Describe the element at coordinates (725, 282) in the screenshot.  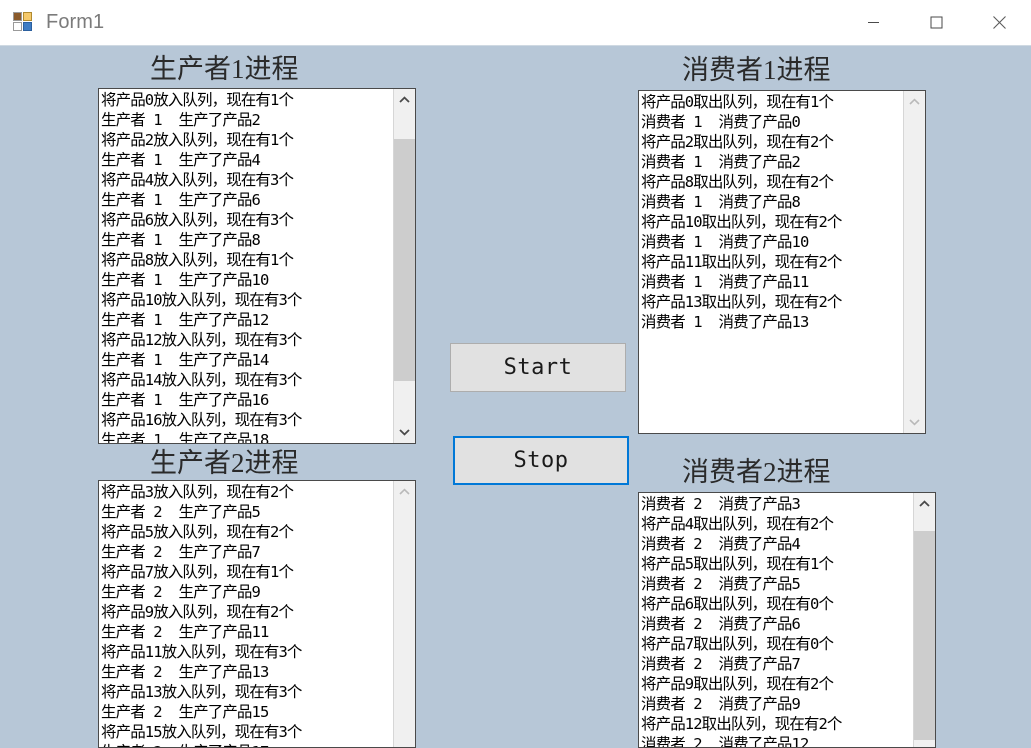
I see `log-line: 消费者 1 消费了产品11` at that location.